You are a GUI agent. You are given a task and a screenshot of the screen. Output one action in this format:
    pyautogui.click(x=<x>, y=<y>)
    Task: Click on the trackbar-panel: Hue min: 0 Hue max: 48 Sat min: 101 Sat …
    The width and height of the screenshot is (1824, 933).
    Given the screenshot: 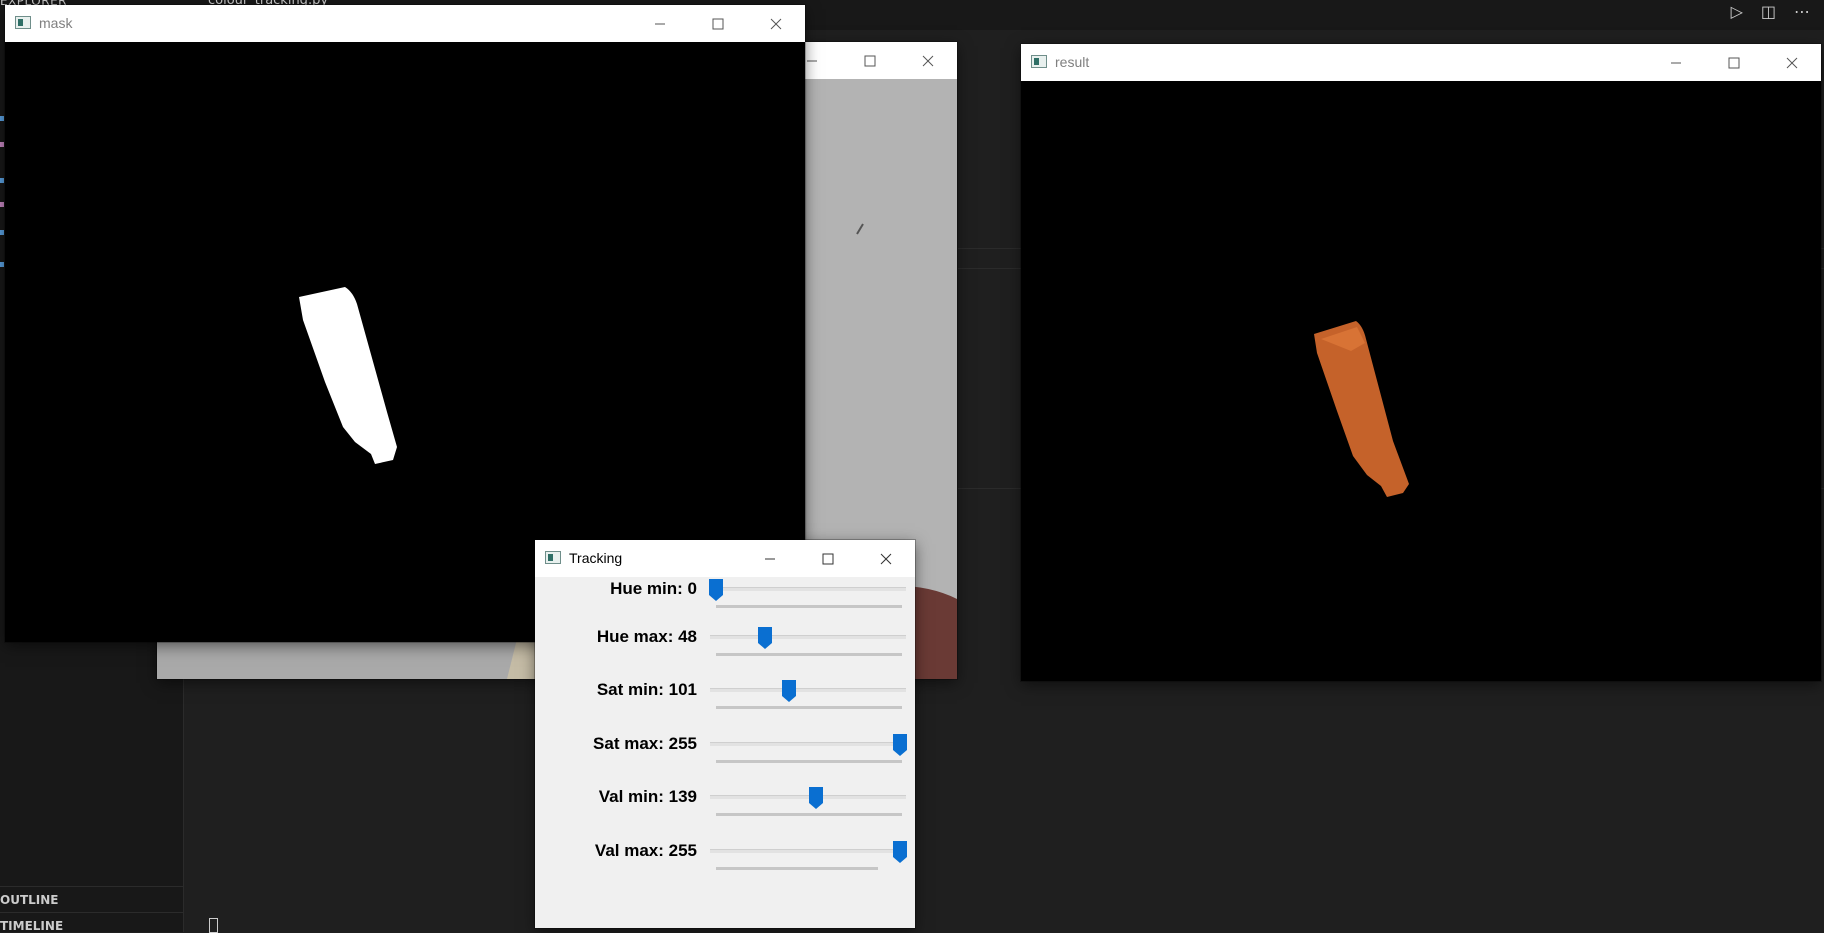 What is the action you would take?
    pyautogui.click(x=725, y=752)
    